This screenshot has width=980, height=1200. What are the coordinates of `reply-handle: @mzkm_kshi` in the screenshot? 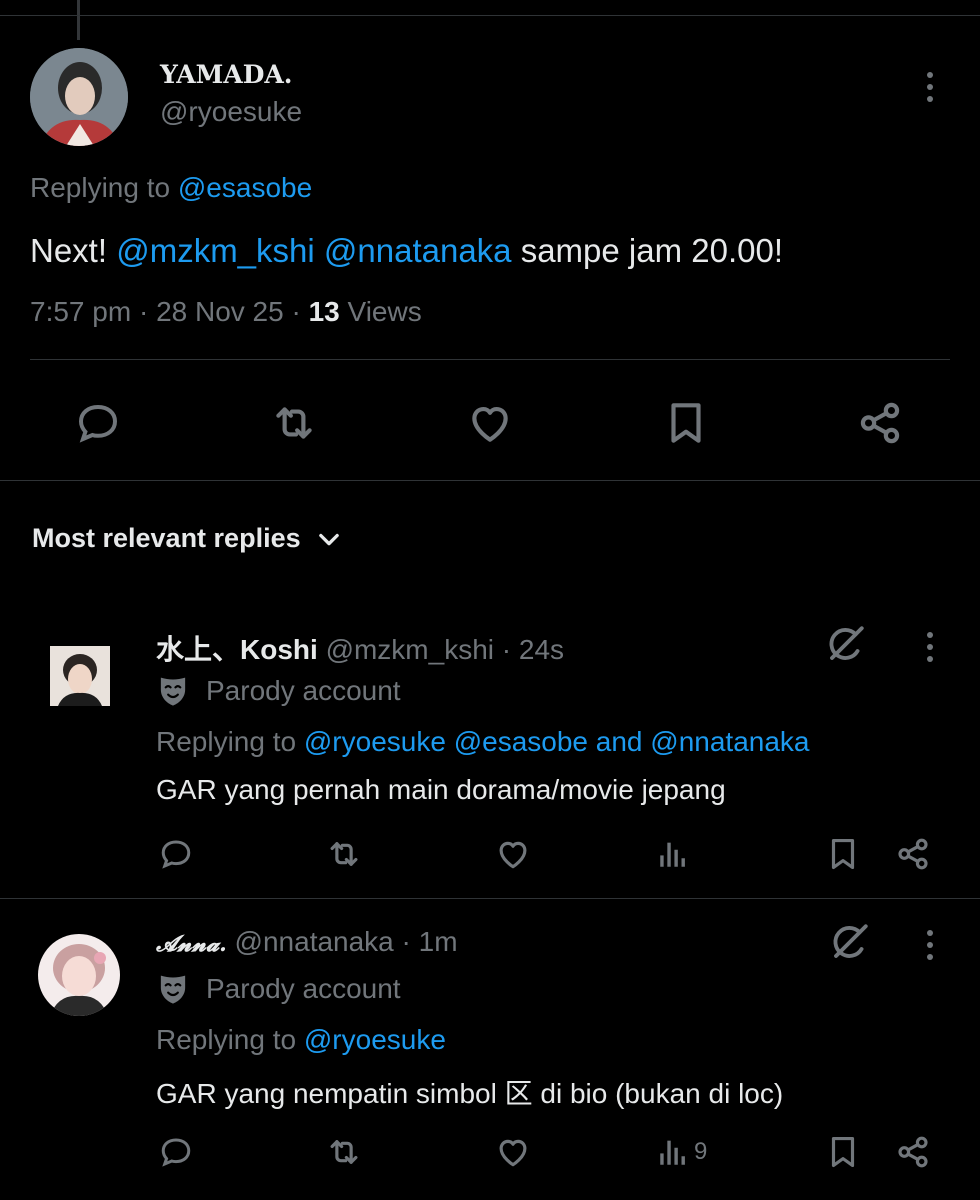 It's located at (410, 649).